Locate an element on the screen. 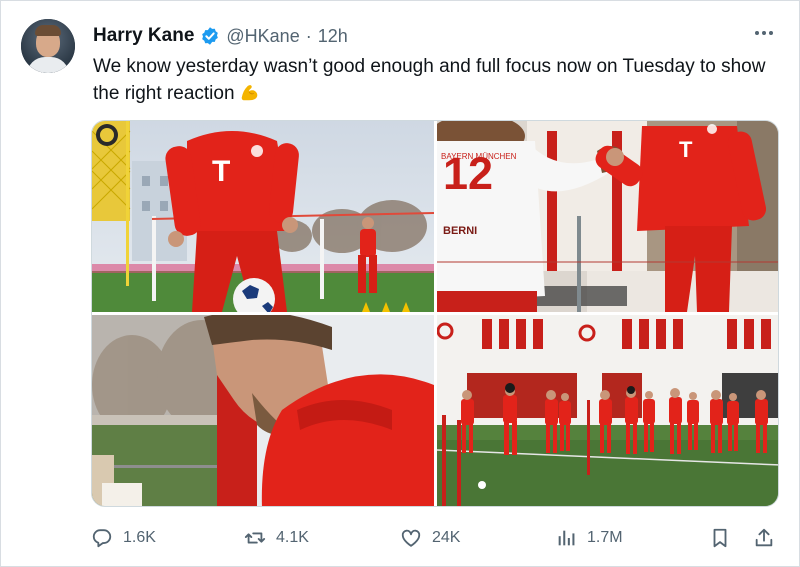 The width and height of the screenshot is (800, 567). share-button is located at coordinates (764, 538).